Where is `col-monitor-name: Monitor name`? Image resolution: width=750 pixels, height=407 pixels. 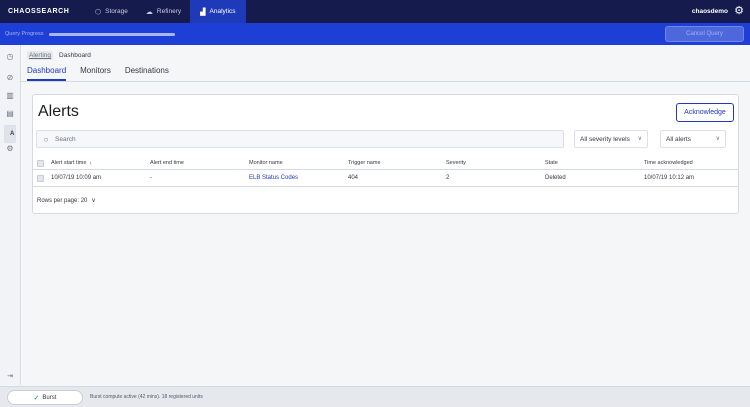 col-monitor-name: Monitor name is located at coordinates (266, 163).